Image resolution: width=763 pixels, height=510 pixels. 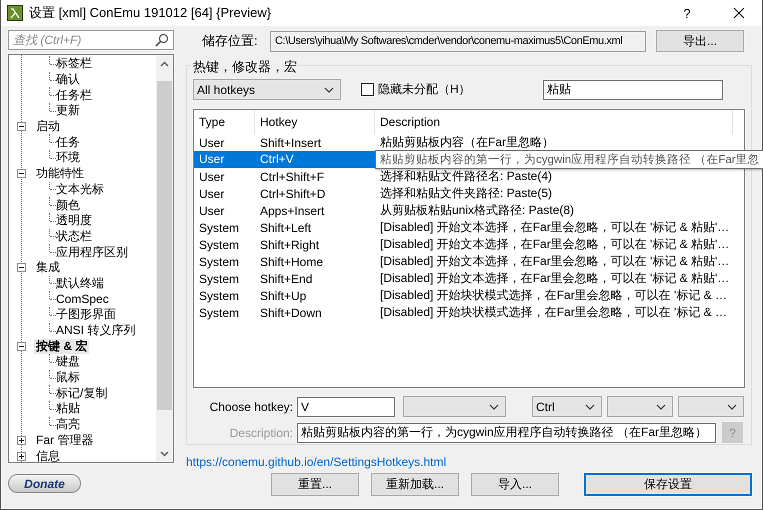 I want to click on table-cell-text: Shift+Down, so click(x=291, y=313).